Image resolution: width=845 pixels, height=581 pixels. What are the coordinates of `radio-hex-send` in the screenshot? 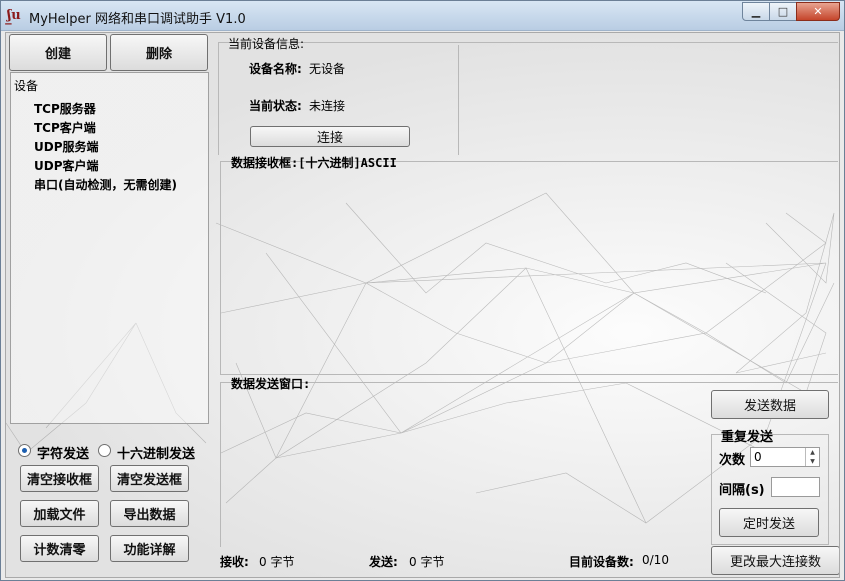 It's located at (104, 450).